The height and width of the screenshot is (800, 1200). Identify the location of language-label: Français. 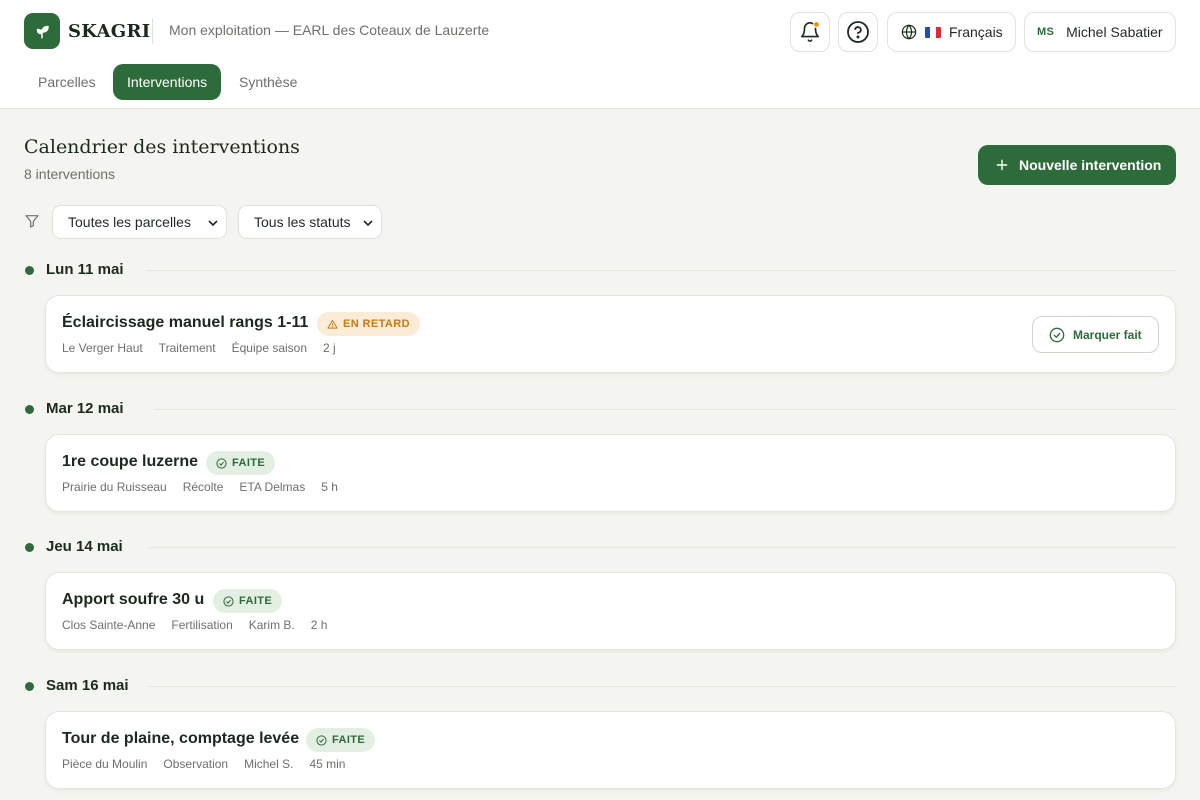
(976, 32).